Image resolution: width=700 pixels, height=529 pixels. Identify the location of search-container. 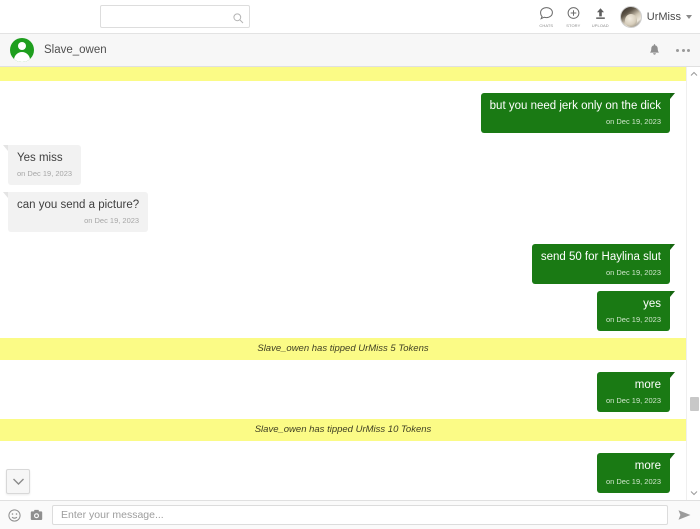
(175, 16).